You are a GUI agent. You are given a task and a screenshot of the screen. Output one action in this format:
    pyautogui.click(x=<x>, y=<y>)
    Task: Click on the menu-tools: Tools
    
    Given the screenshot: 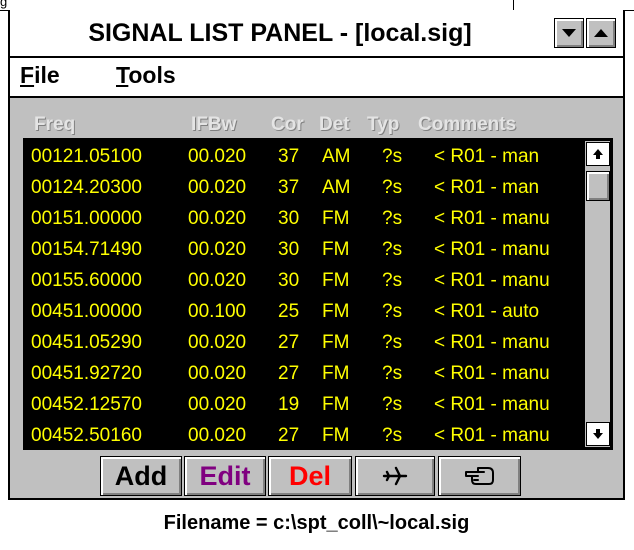 What is the action you would take?
    pyautogui.click(x=146, y=75)
    